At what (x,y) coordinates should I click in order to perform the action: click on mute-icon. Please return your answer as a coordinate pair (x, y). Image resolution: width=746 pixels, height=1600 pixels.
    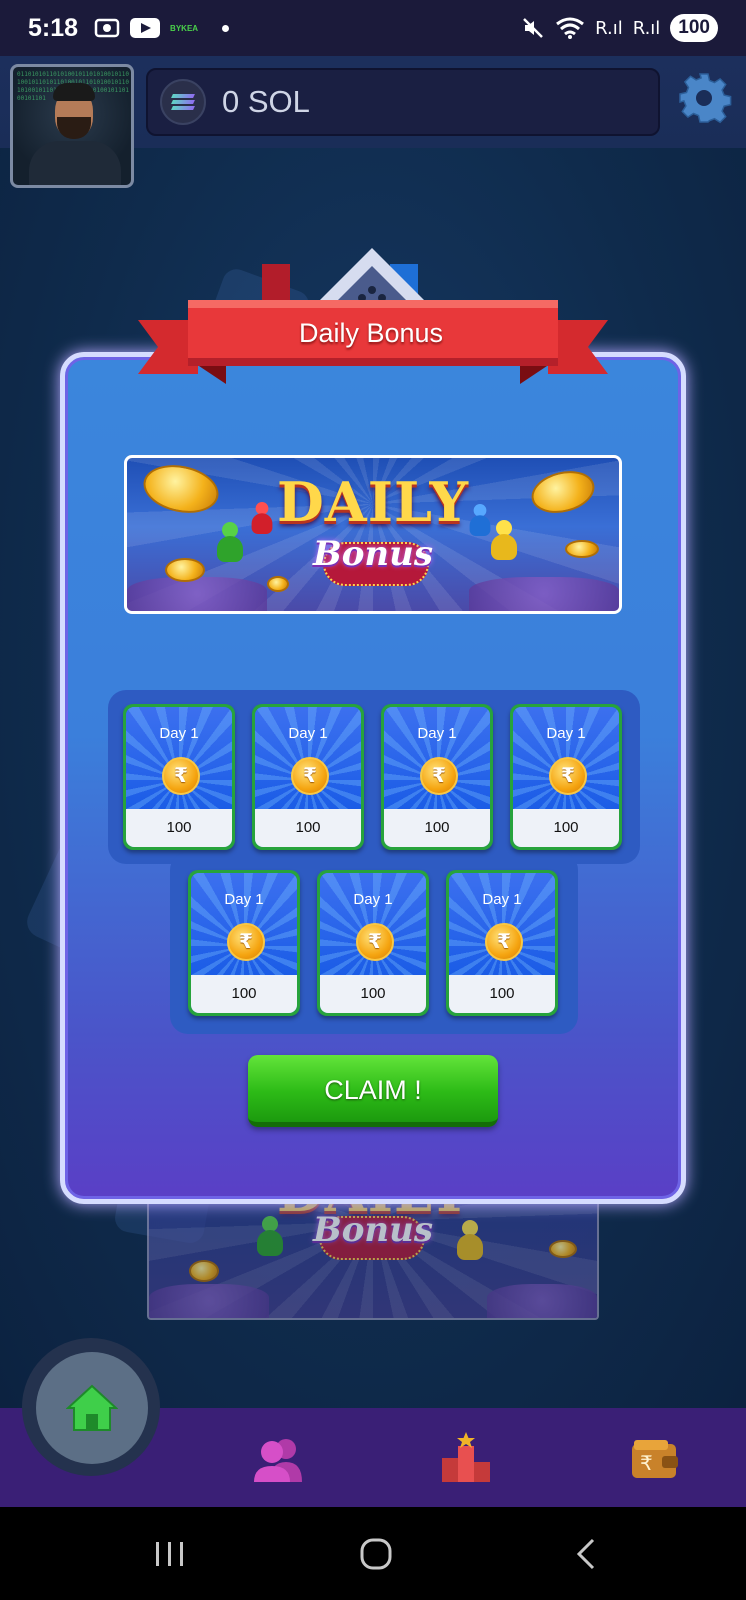
    Looking at the image, I should click on (533, 28).